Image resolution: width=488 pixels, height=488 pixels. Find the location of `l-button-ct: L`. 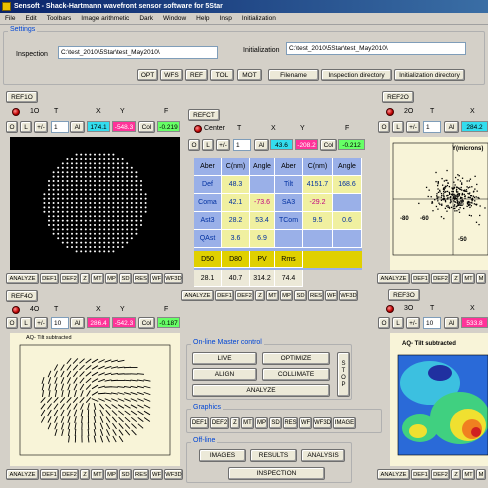

l-button-ct: L is located at coordinates (208, 145).